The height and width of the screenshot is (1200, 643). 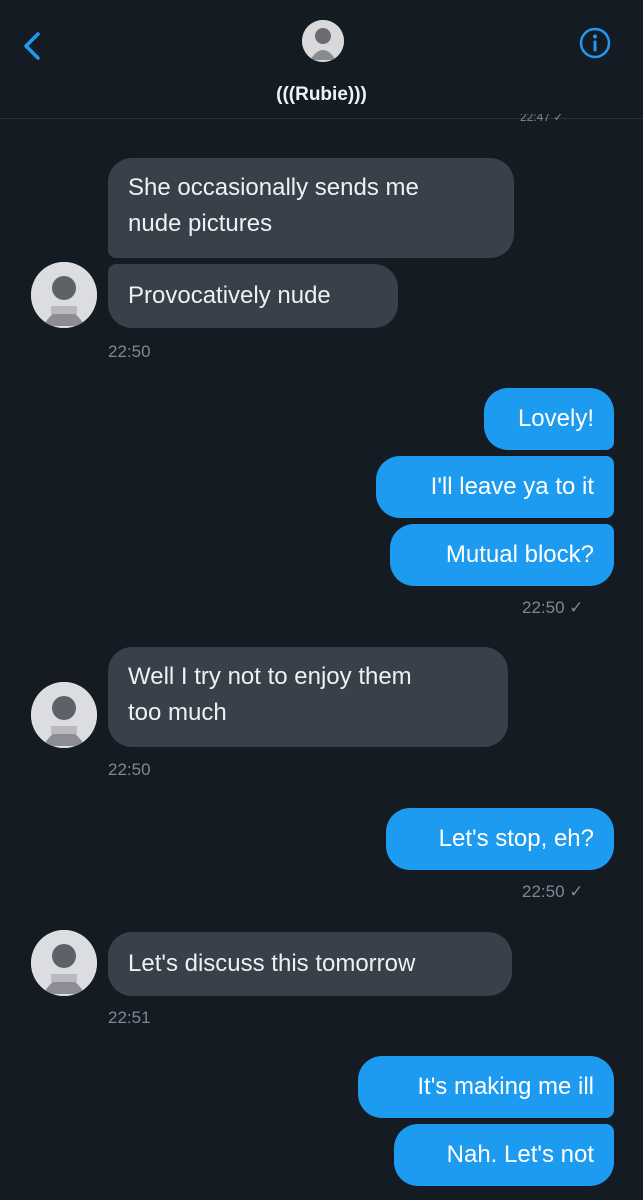 I want to click on outgoing-message: Nah. Let's not, so click(x=504, y=1155).